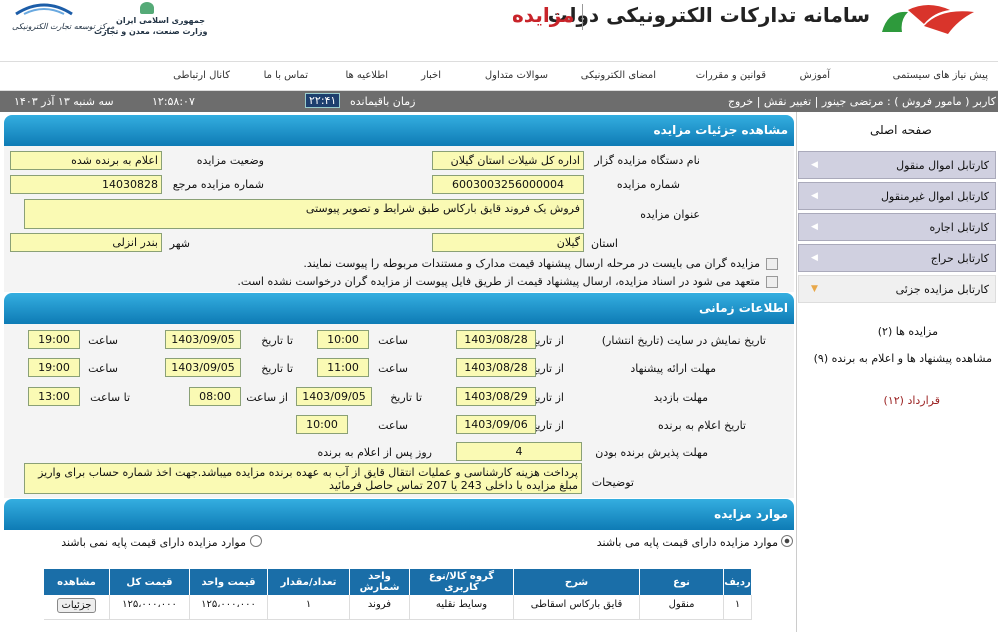 Image resolution: width=998 pixels, height=632 pixels. What do you see at coordinates (462, 582) in the screenshot?
I see `col-group: گروه کالا/نوع کاربری` at bounding box center [462, 582].